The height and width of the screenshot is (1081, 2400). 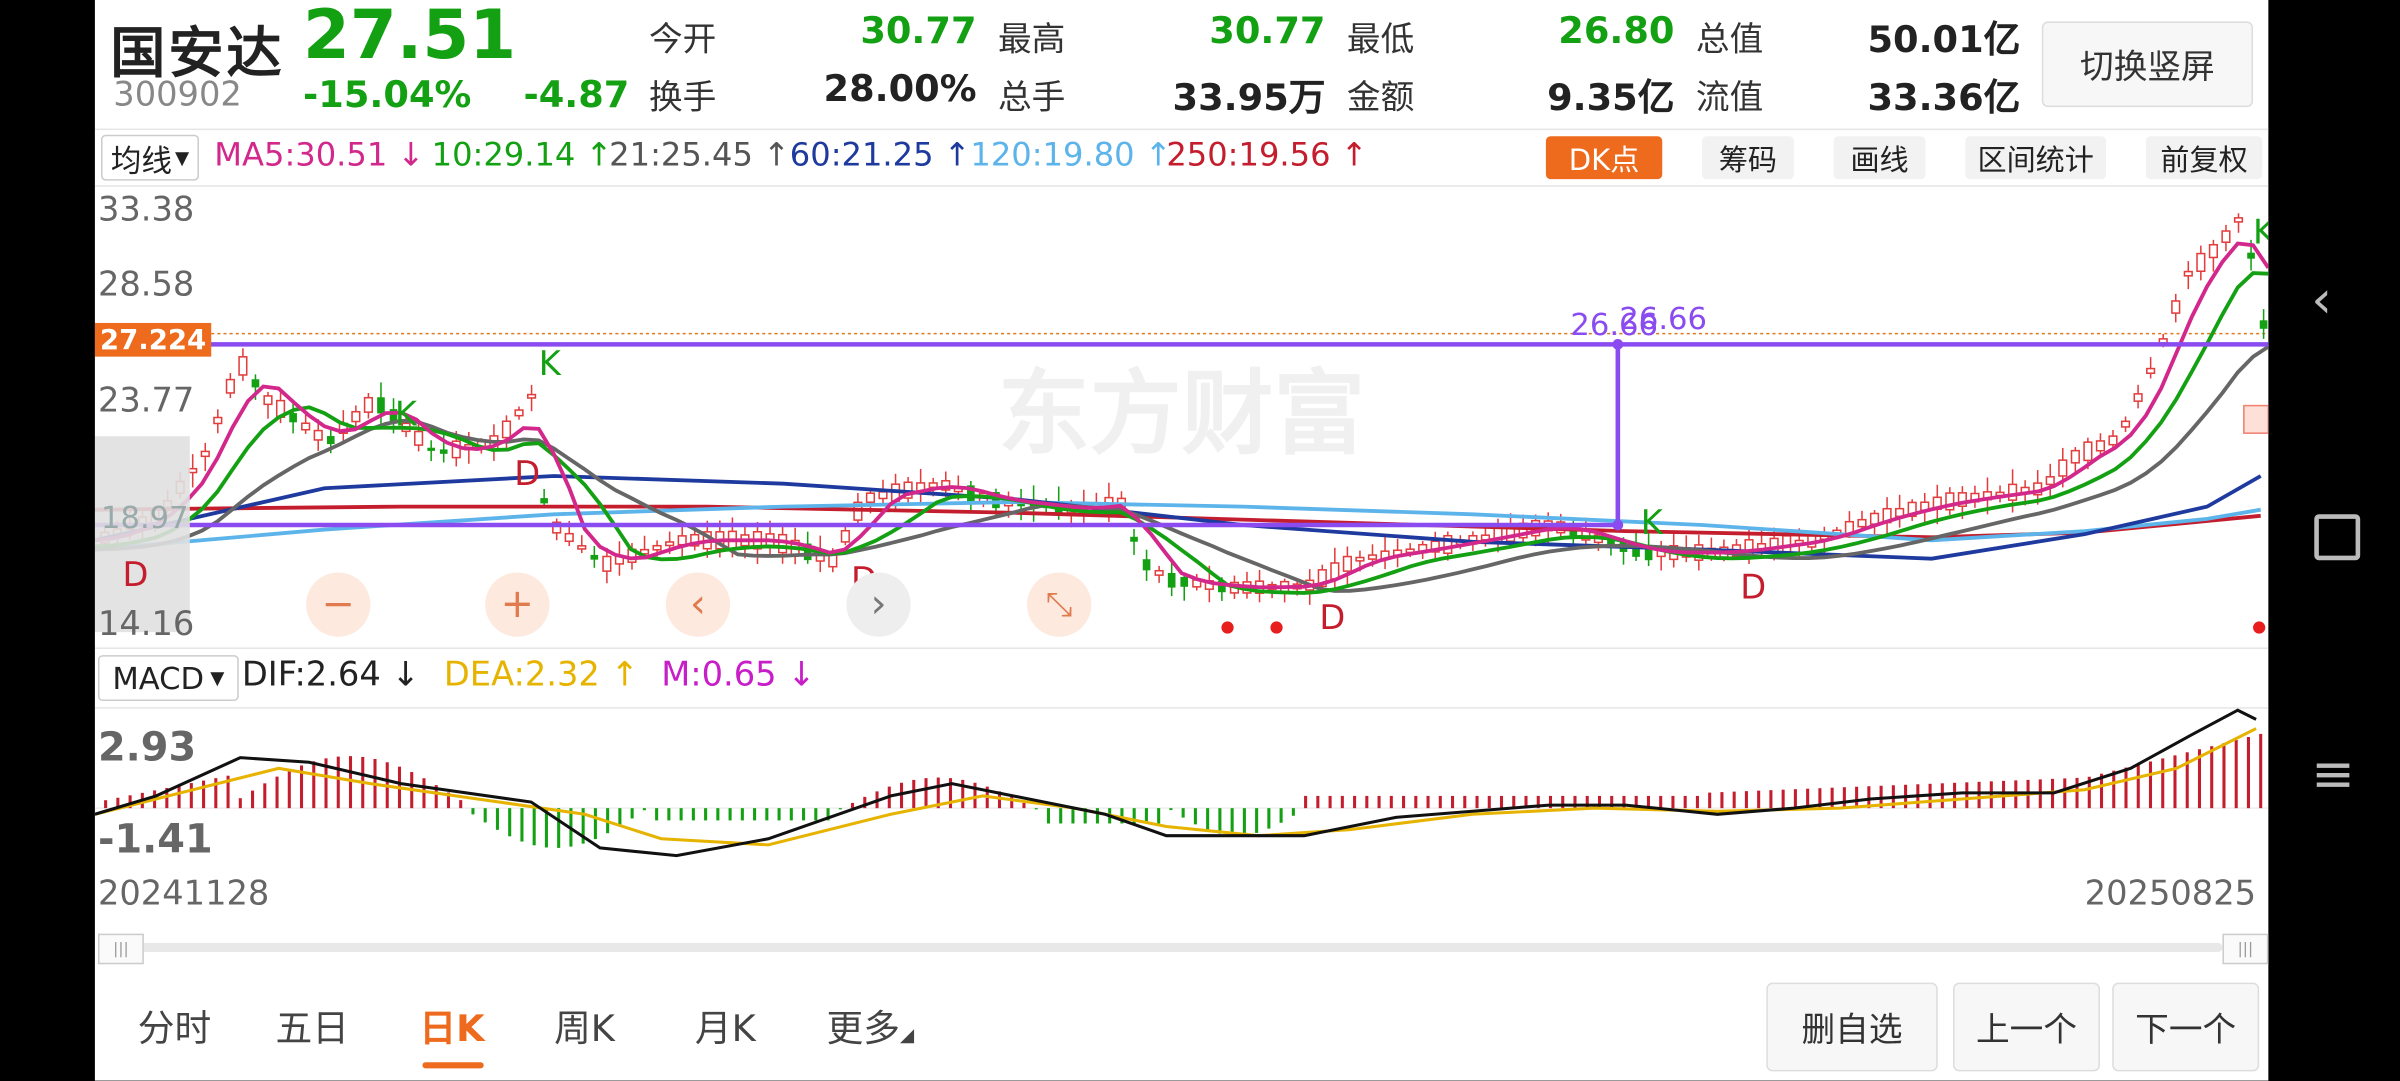 I want to click on scrollbar-handle-left: |||, so click(x=120, y=949).